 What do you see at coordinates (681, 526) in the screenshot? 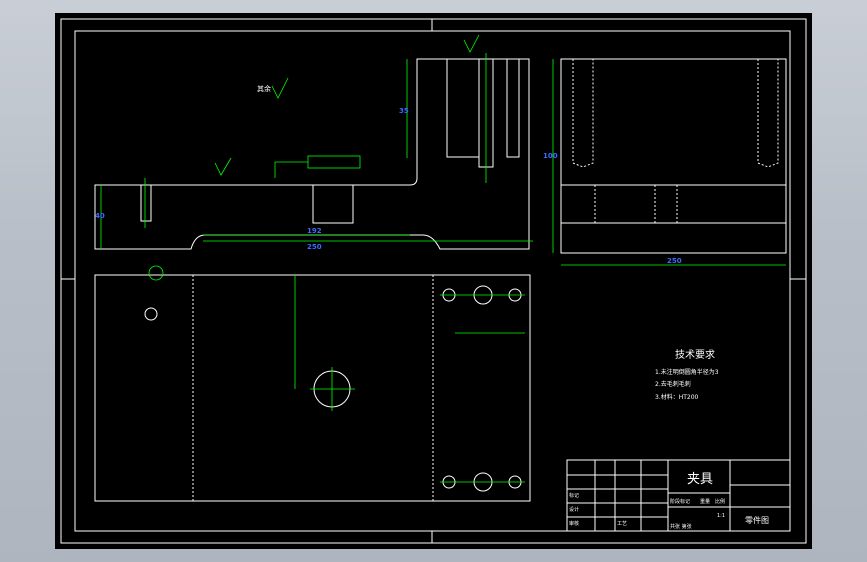
I see `svg-text: 共张 第张` at bounding box center [681, 526].